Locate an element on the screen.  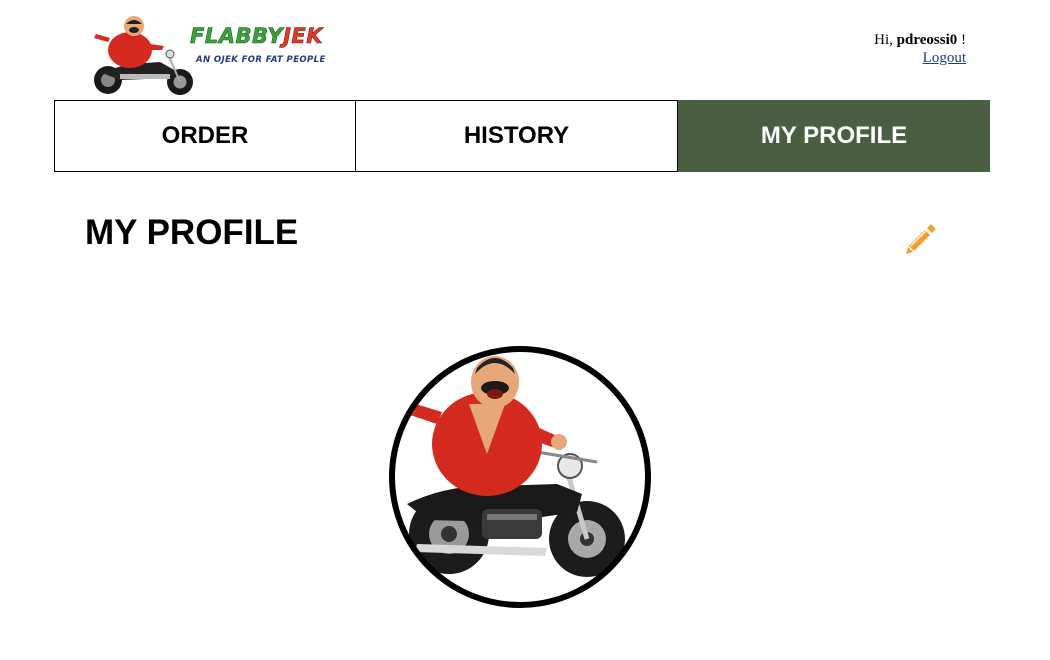
fat-man-motorcycle-icon is located at coordinates (143, 55).